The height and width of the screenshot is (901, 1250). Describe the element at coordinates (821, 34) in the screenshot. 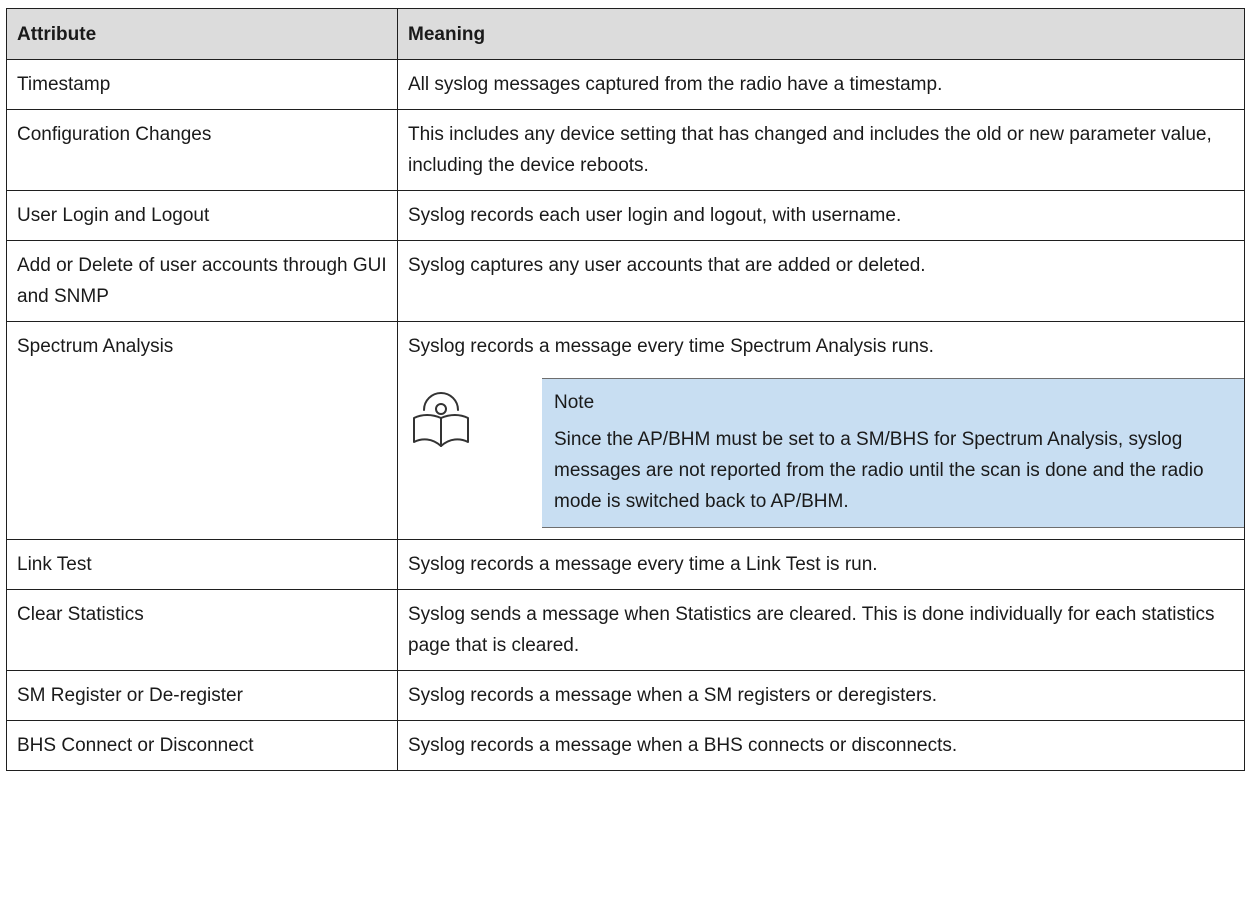

I see `header-meaning: Meaning` at that location.